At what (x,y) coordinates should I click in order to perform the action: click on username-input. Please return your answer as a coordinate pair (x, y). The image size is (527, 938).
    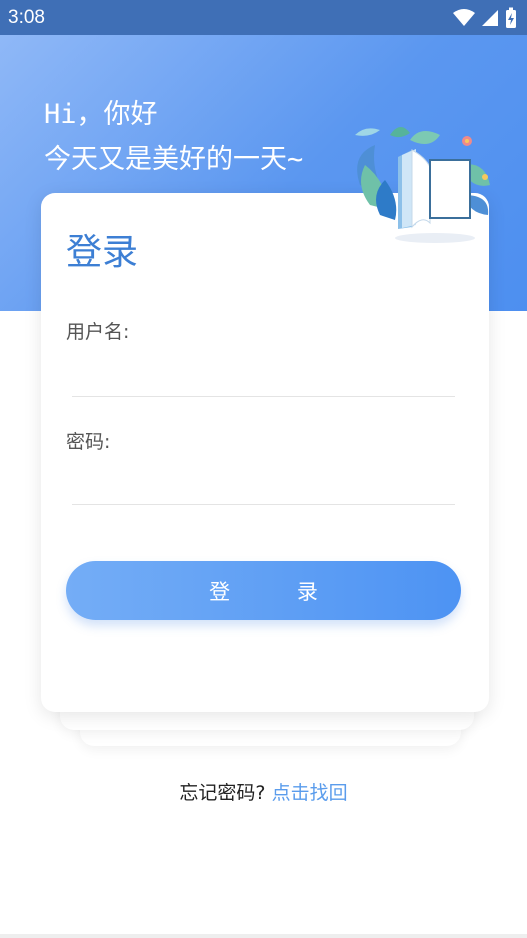
    Looking at the image, I should click on (263, 380).